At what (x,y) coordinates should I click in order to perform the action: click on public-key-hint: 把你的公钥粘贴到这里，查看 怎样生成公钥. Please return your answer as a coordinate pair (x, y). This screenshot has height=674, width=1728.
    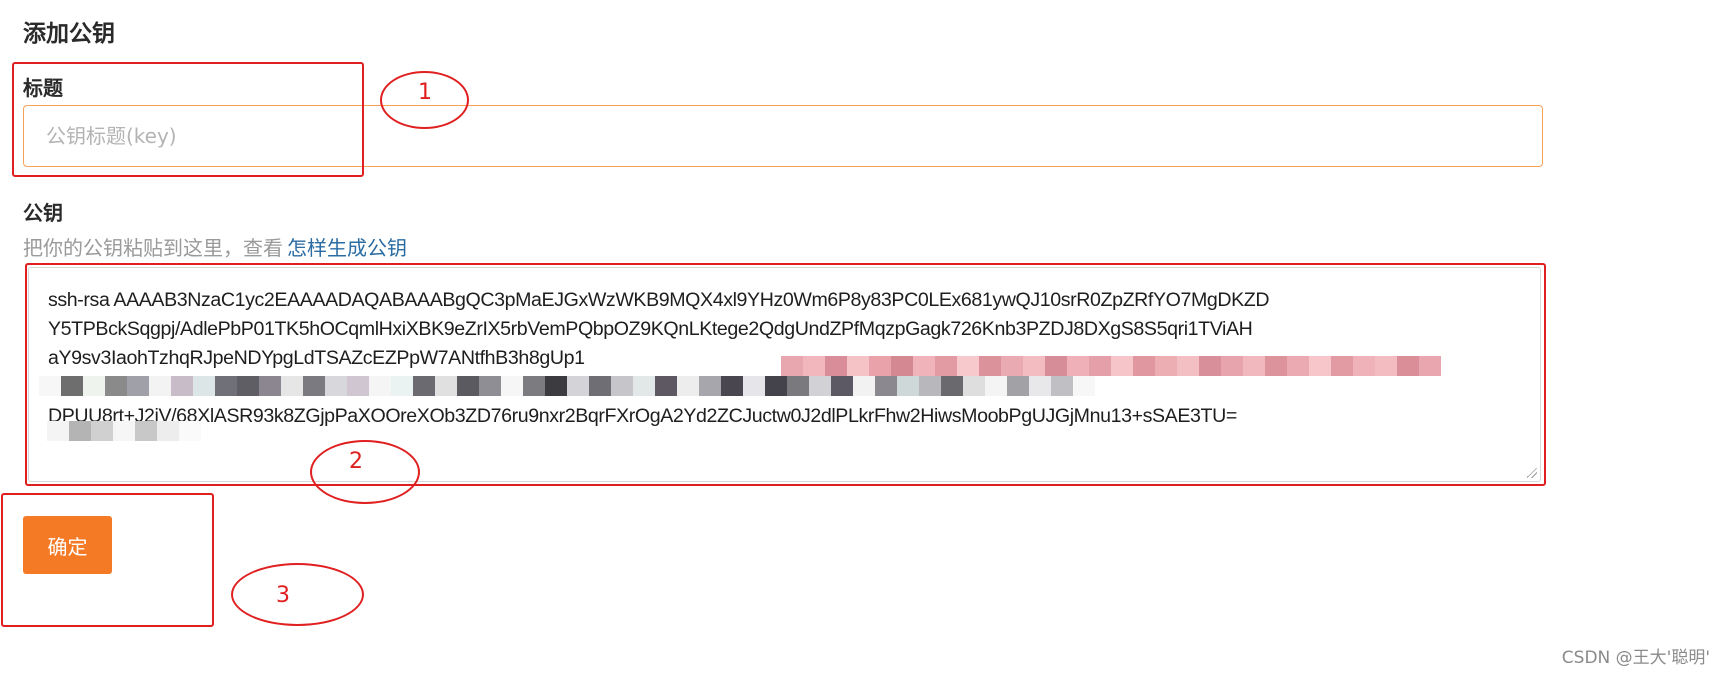
    Looking at the image, I should click on (215, 246).